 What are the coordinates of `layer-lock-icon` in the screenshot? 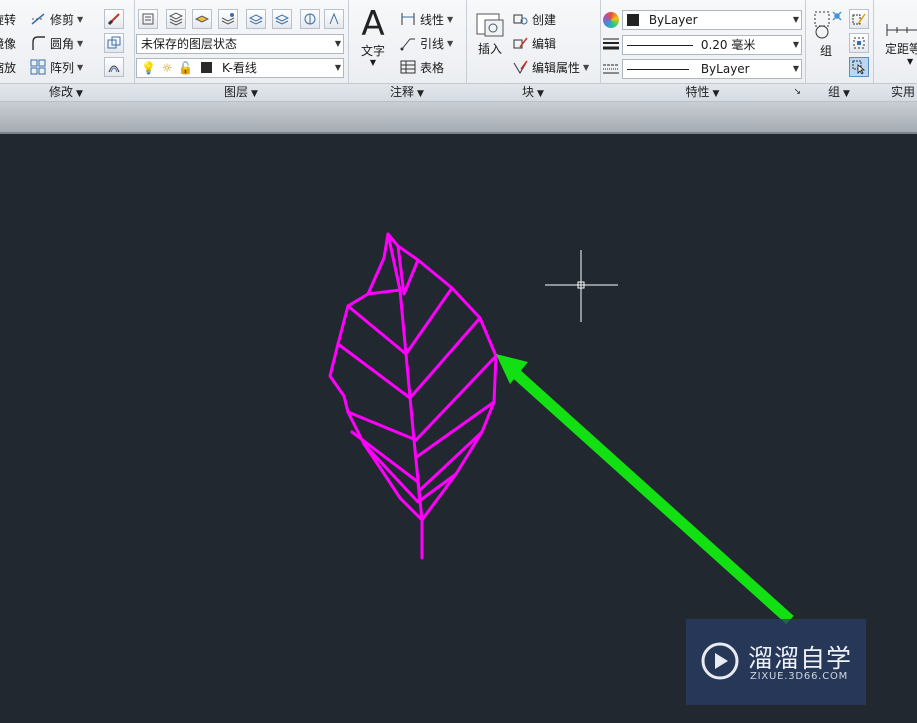 It's located at (310, 19).